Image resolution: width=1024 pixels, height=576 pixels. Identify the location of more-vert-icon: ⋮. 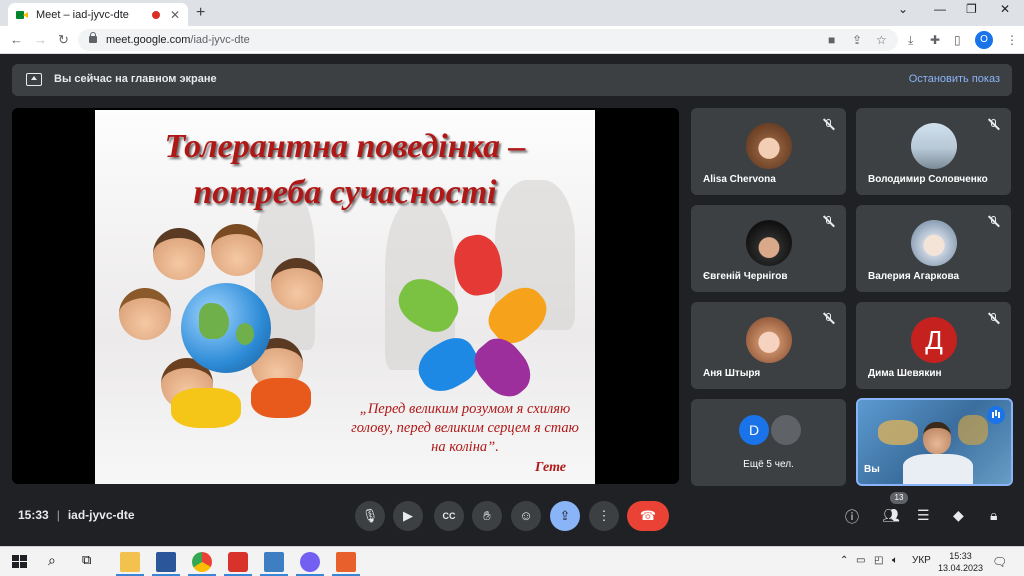
(604, 515).